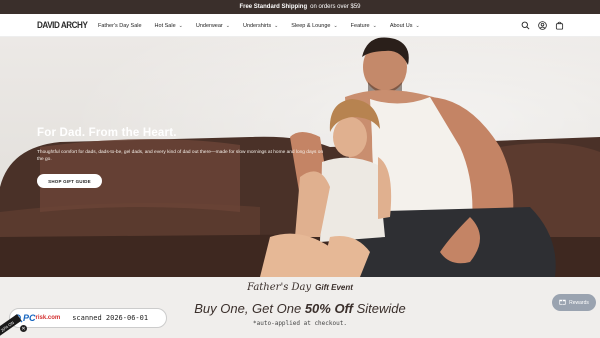 This screenshot has height=338, width=600. Describe the element at coordinates (314, 26) in the screenshot. I see `nav-item-sleep-lounge: Sleep & Lounge ⌄` at that location.